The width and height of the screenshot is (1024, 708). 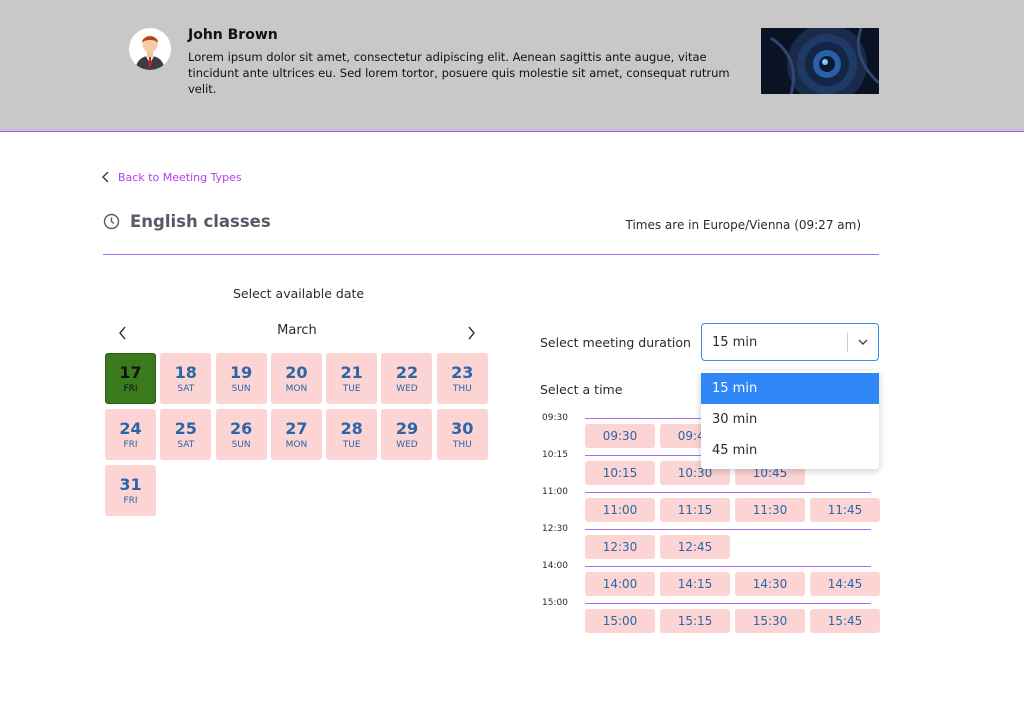 What do you see at coordinates (620, 510) in the screenshot?
I see `time-slot-button: 11:00` at bounding box center [620, 510].